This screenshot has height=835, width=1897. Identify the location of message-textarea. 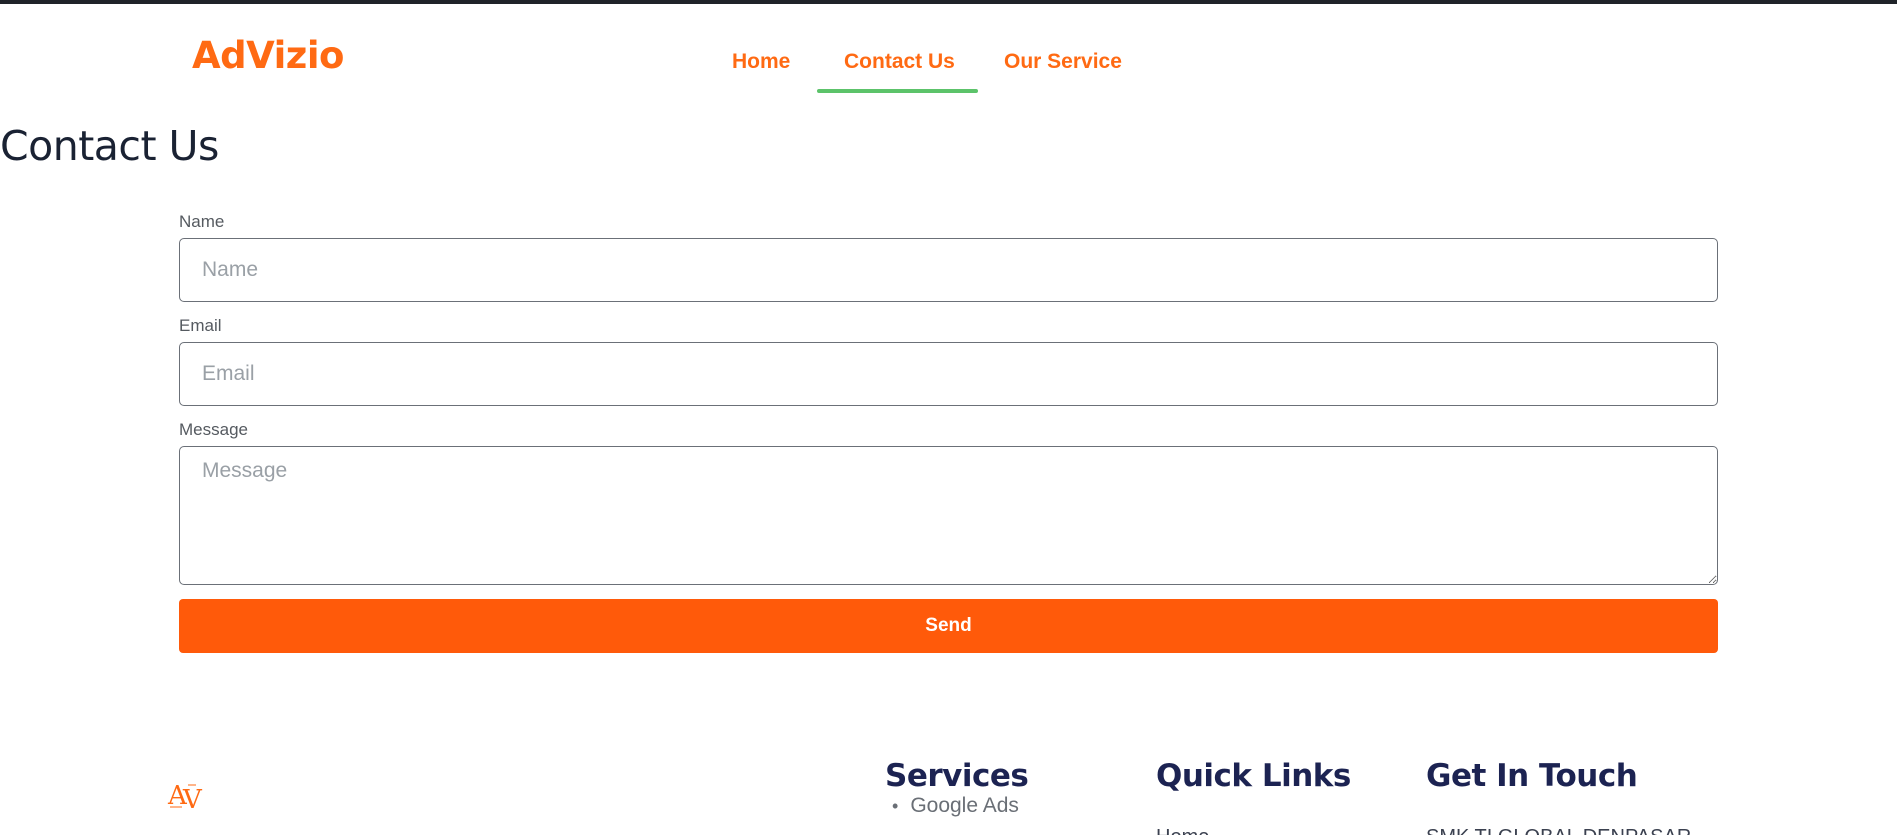
(948, 515).